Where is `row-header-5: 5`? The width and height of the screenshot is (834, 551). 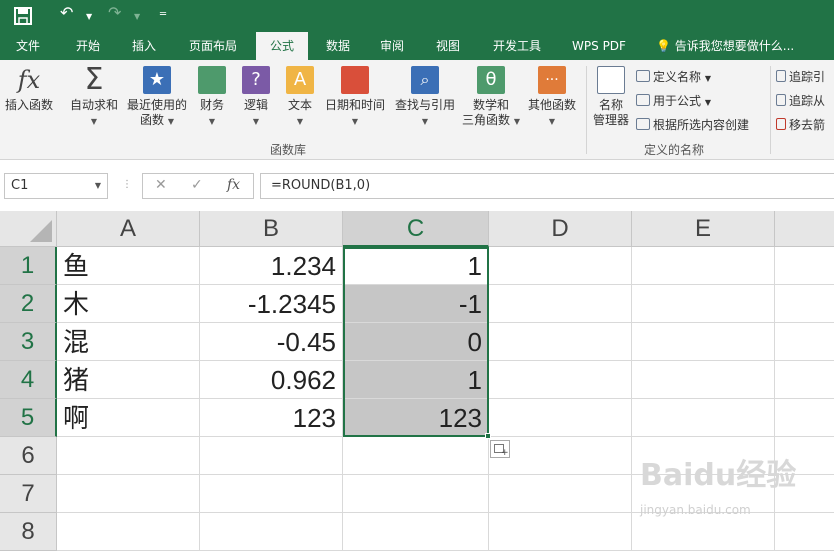 row-header-5: 5 is located at coordinates (28, 418).